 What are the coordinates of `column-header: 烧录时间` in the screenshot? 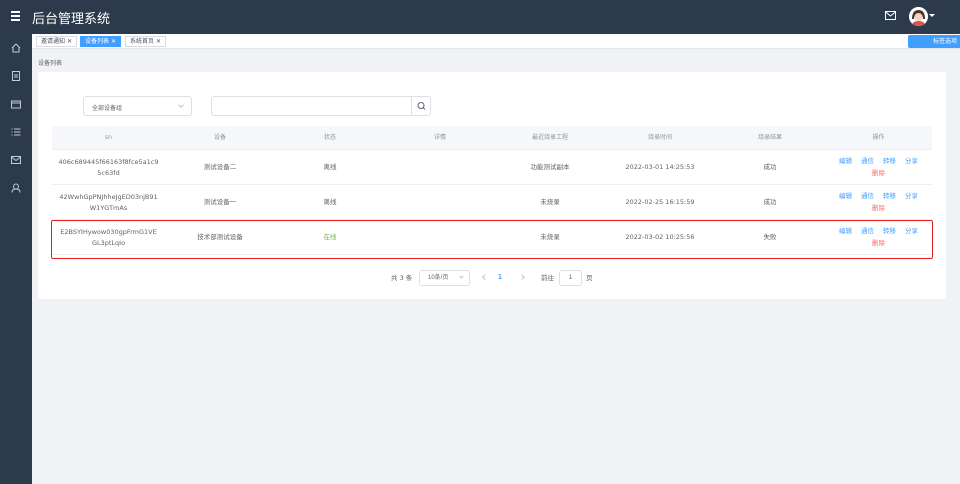 It's located at (659, 137).